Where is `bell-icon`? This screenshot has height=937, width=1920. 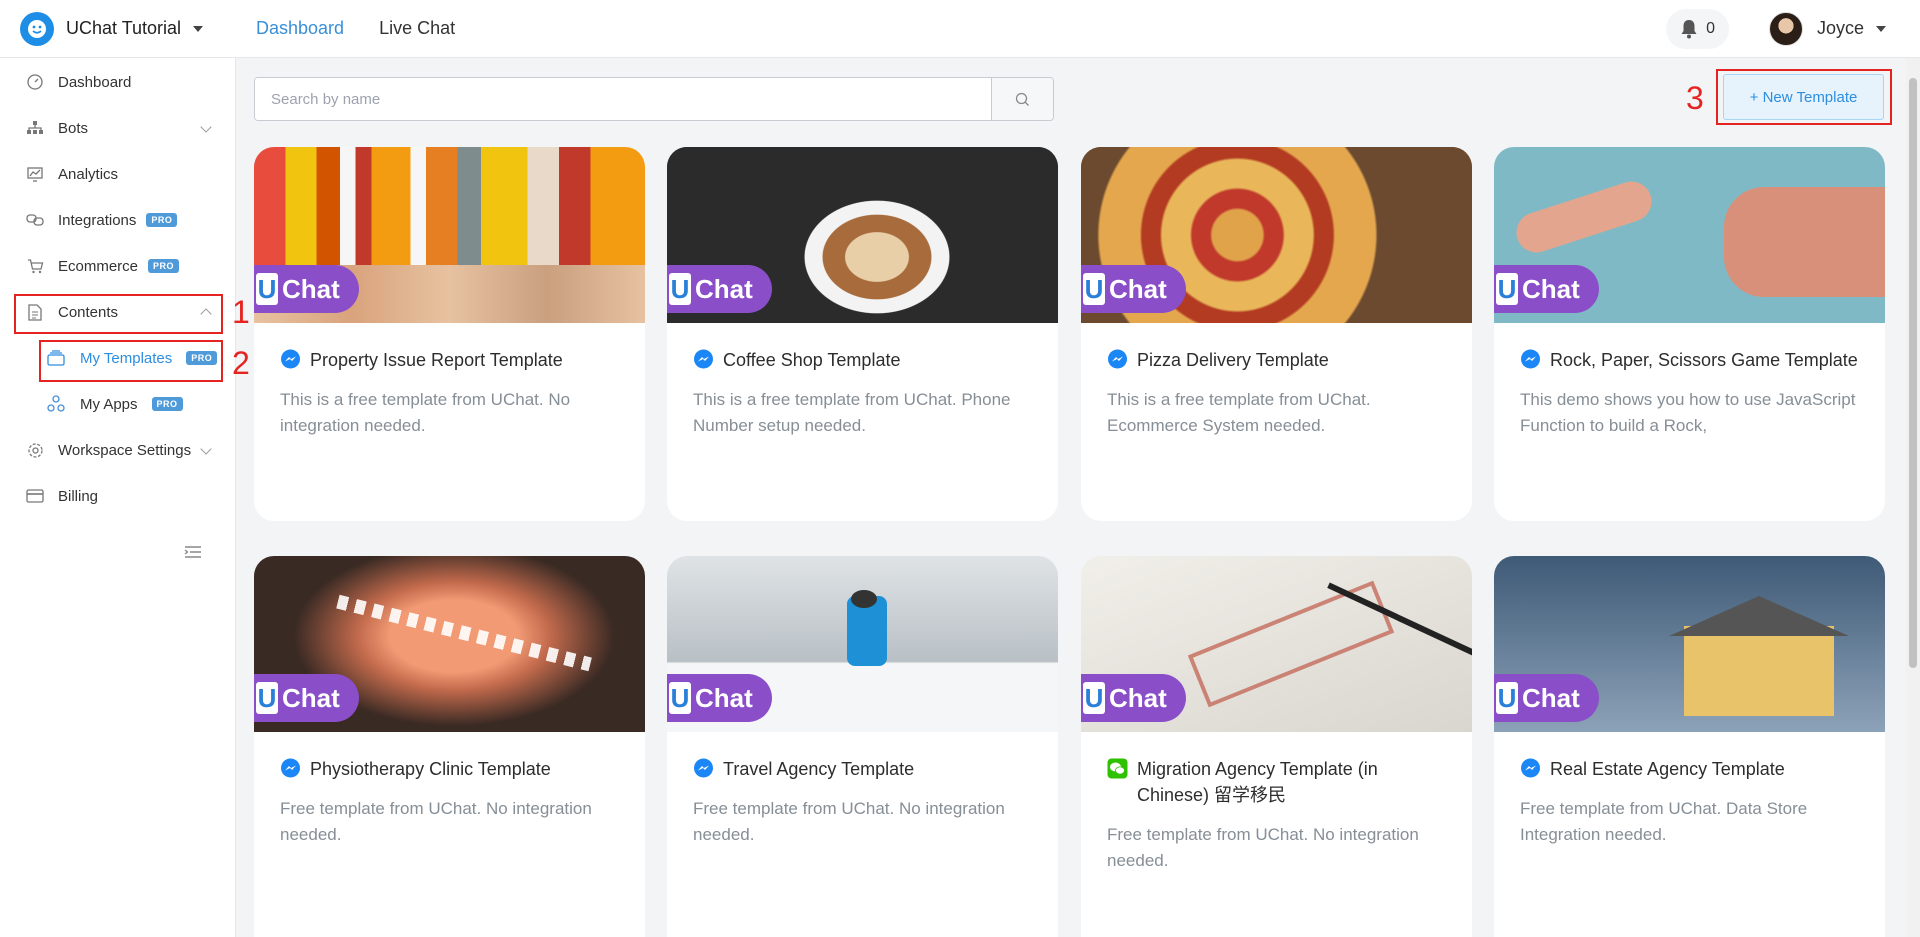
bell-icon is located at coordinates (1689, 28).